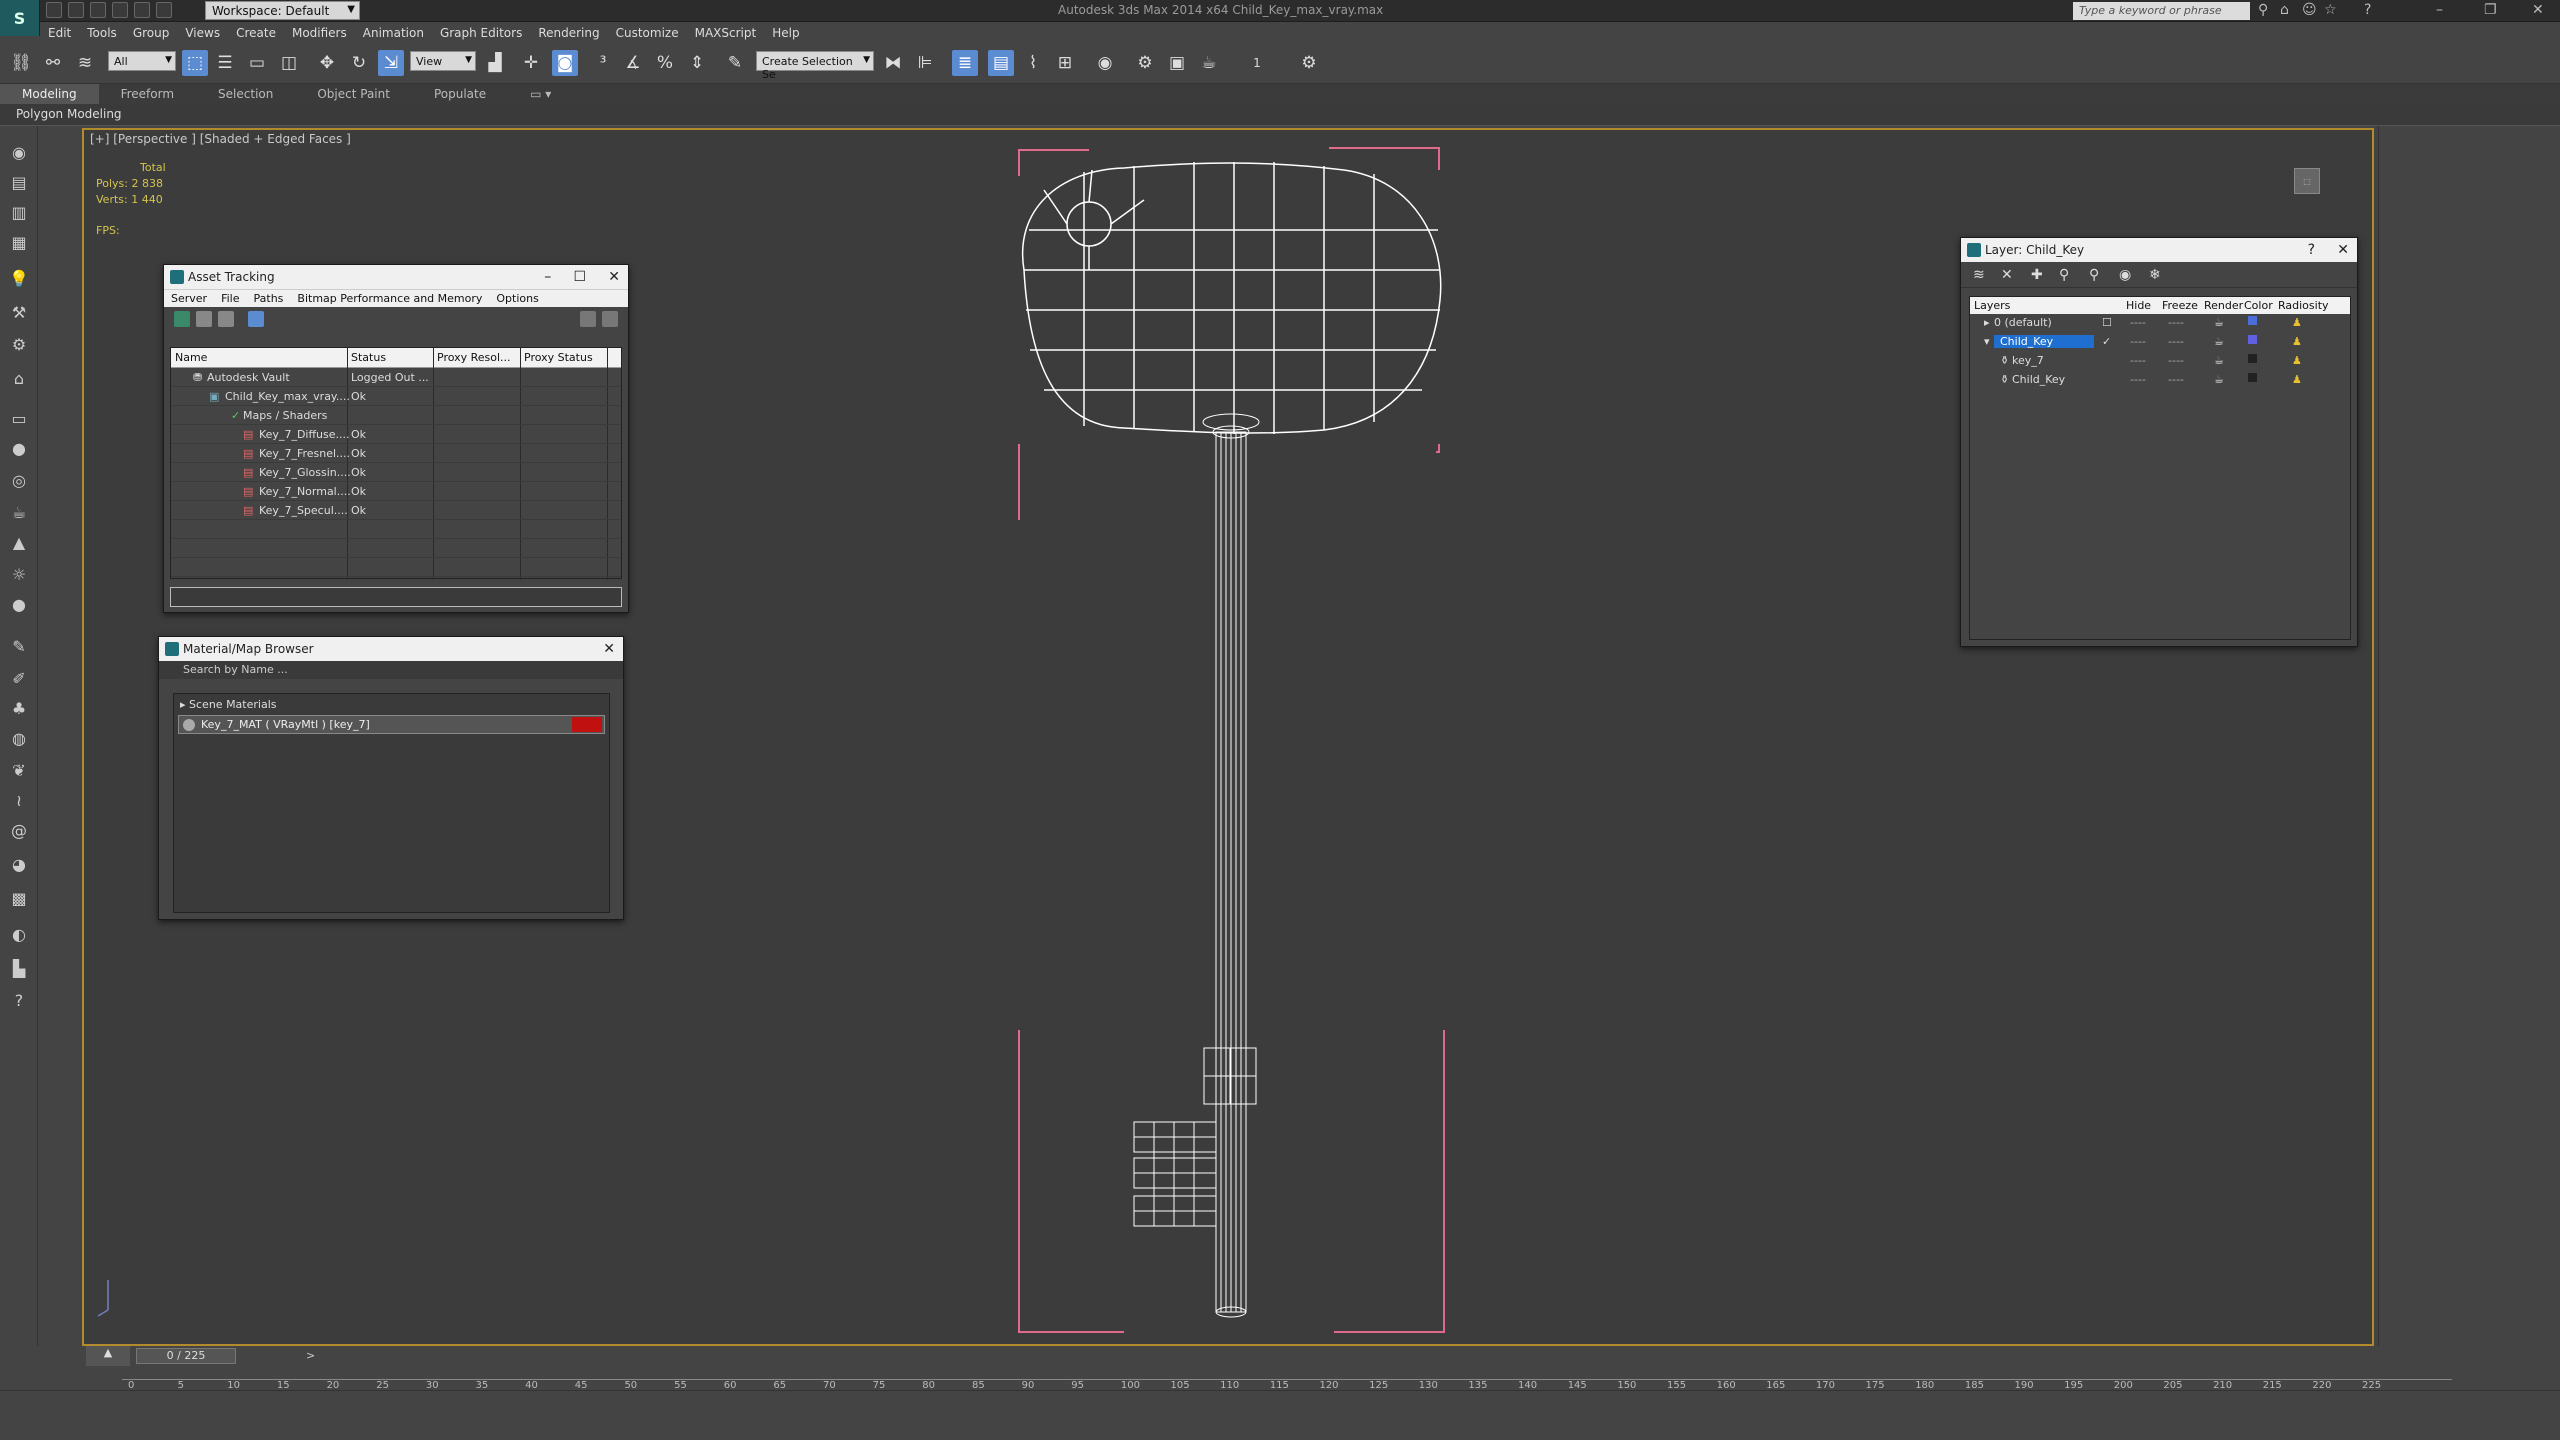  Describe the element at coordinates (19, 968) in the screenshot. I see `script-icon: ▙` at that location.